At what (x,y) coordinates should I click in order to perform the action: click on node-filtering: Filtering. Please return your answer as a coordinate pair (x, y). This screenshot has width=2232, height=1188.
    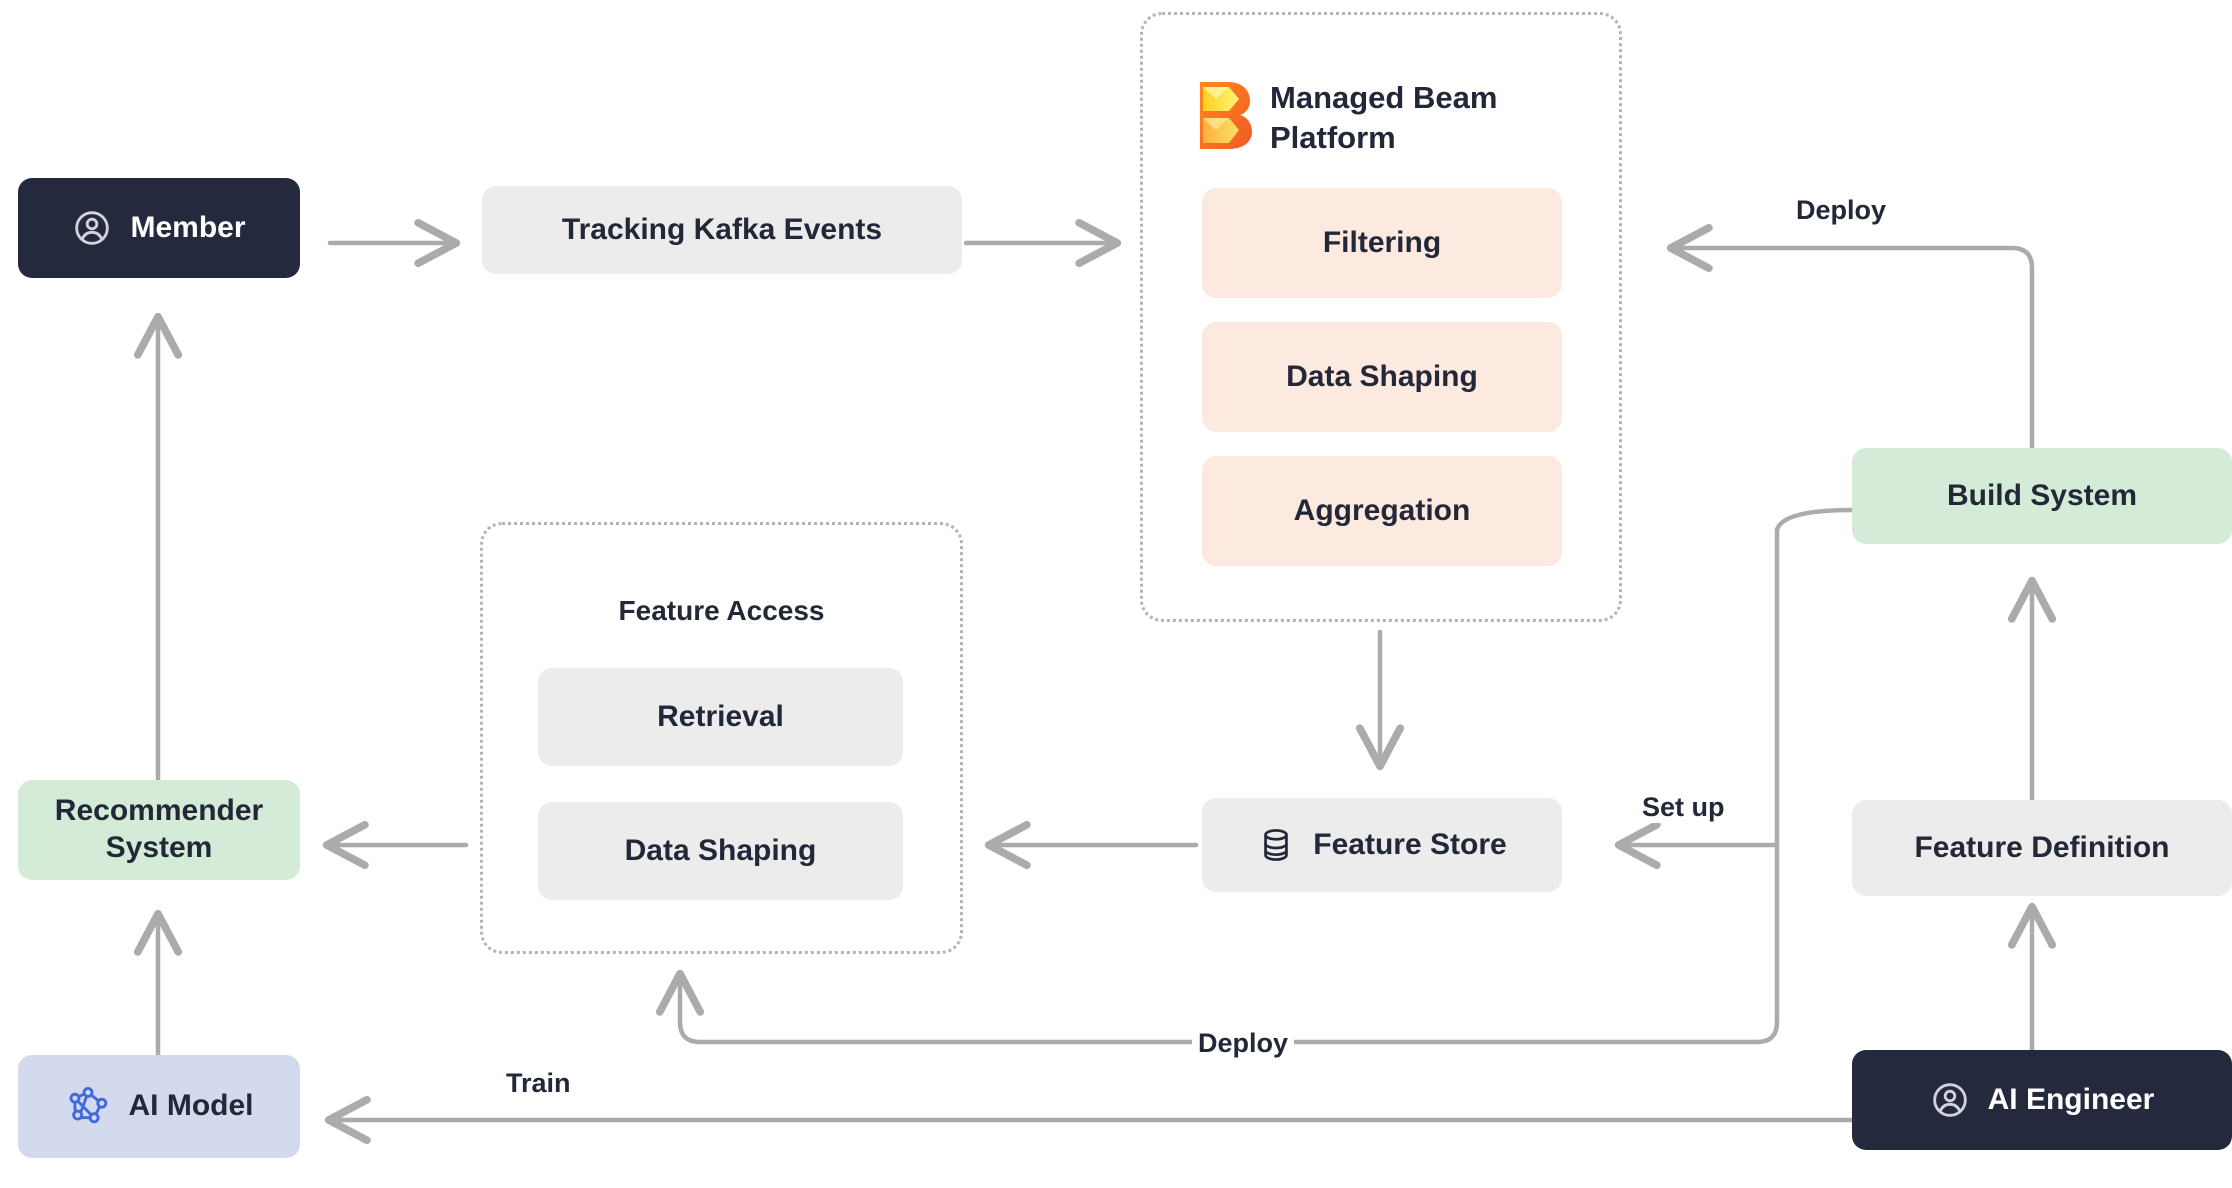
    Looking at the image, I should click on (1382, 243).